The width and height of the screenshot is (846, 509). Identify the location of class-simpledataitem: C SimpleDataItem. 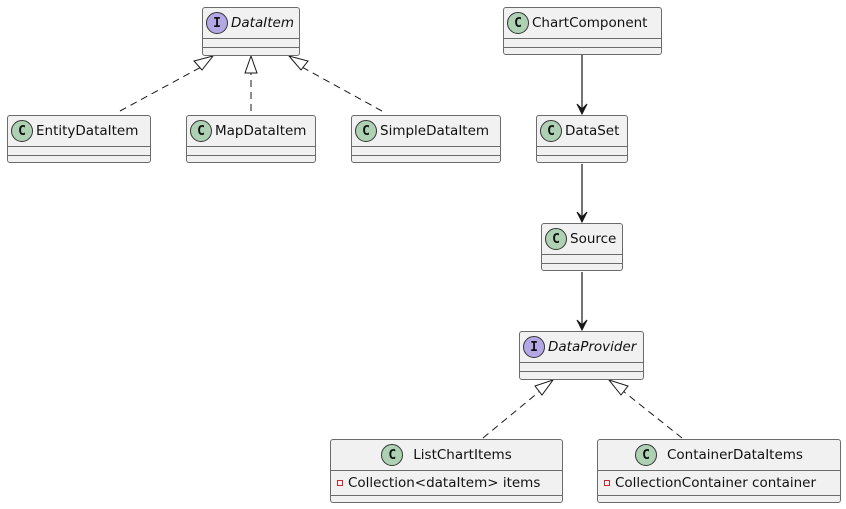
(426, 139).